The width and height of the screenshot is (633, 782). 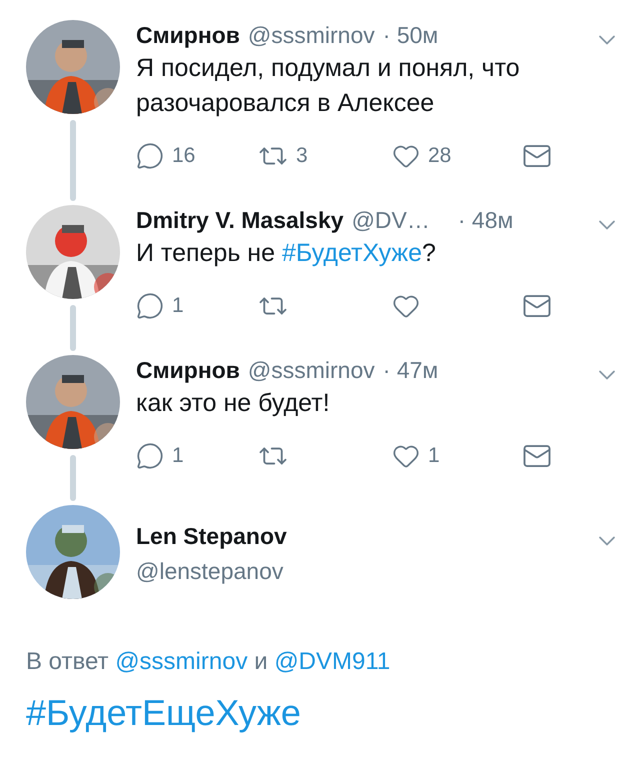 I want to click on reply-to-text: В ответ @sssmirnov и @DVM911, so click(x=209, y=662).